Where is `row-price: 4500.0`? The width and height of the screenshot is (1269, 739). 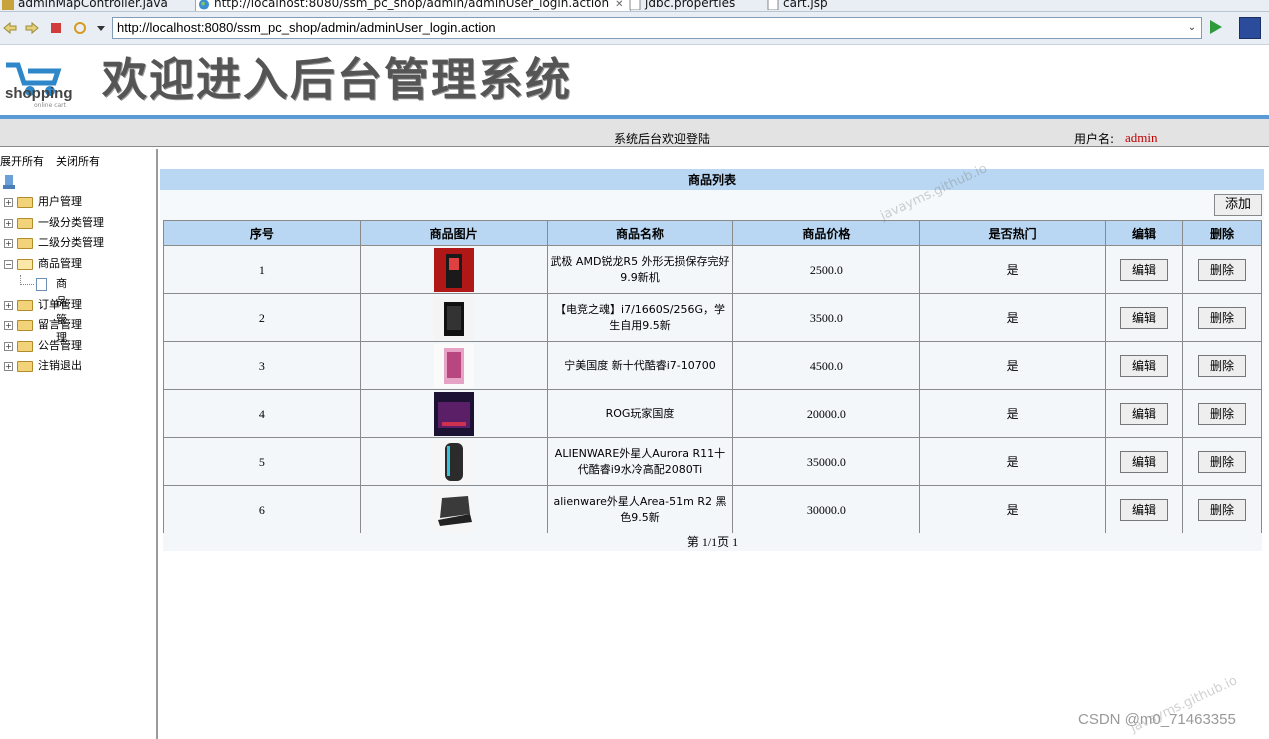 row-price: 4500.0 is located at coordinates (826, 365).